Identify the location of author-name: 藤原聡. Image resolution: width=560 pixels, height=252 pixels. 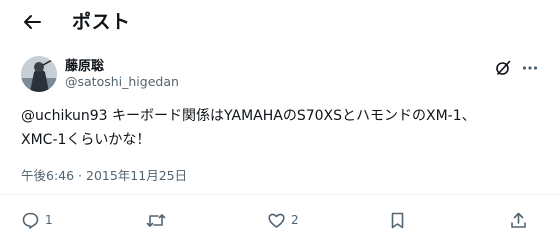
(84, 64).